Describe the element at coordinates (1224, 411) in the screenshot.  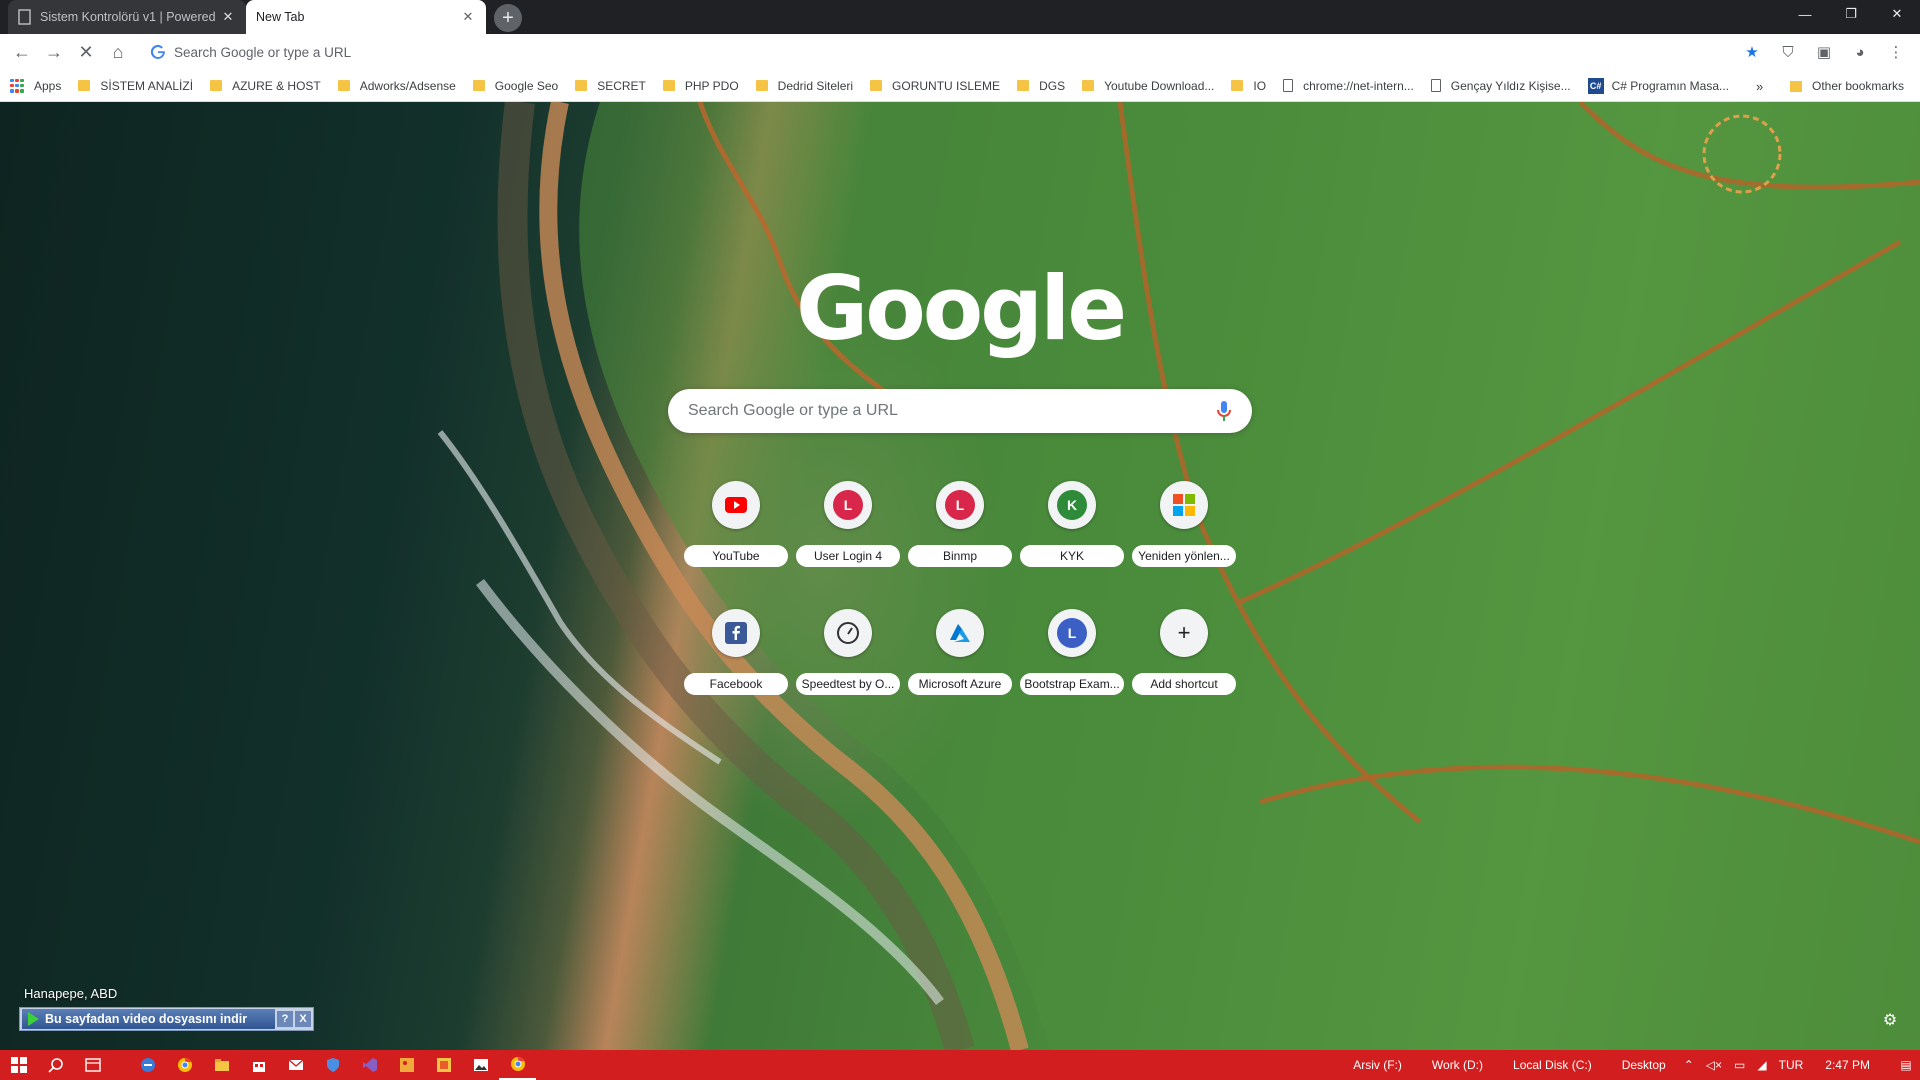
I see `microphone-icon` at that location.